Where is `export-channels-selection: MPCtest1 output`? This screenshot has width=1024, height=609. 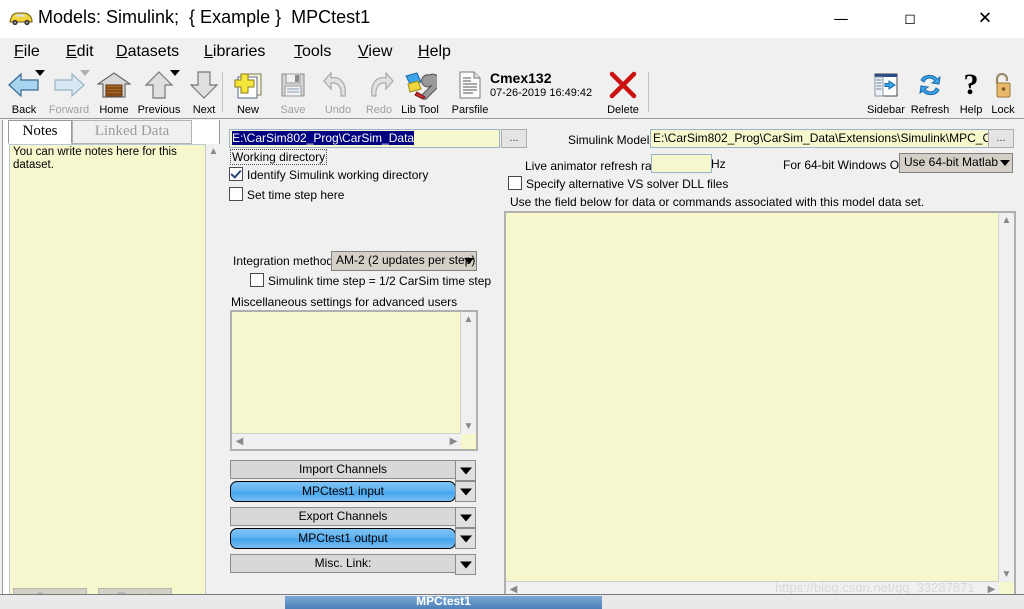 export-channels-selection: MPCtest1 output is located at coordinates (343, 538).